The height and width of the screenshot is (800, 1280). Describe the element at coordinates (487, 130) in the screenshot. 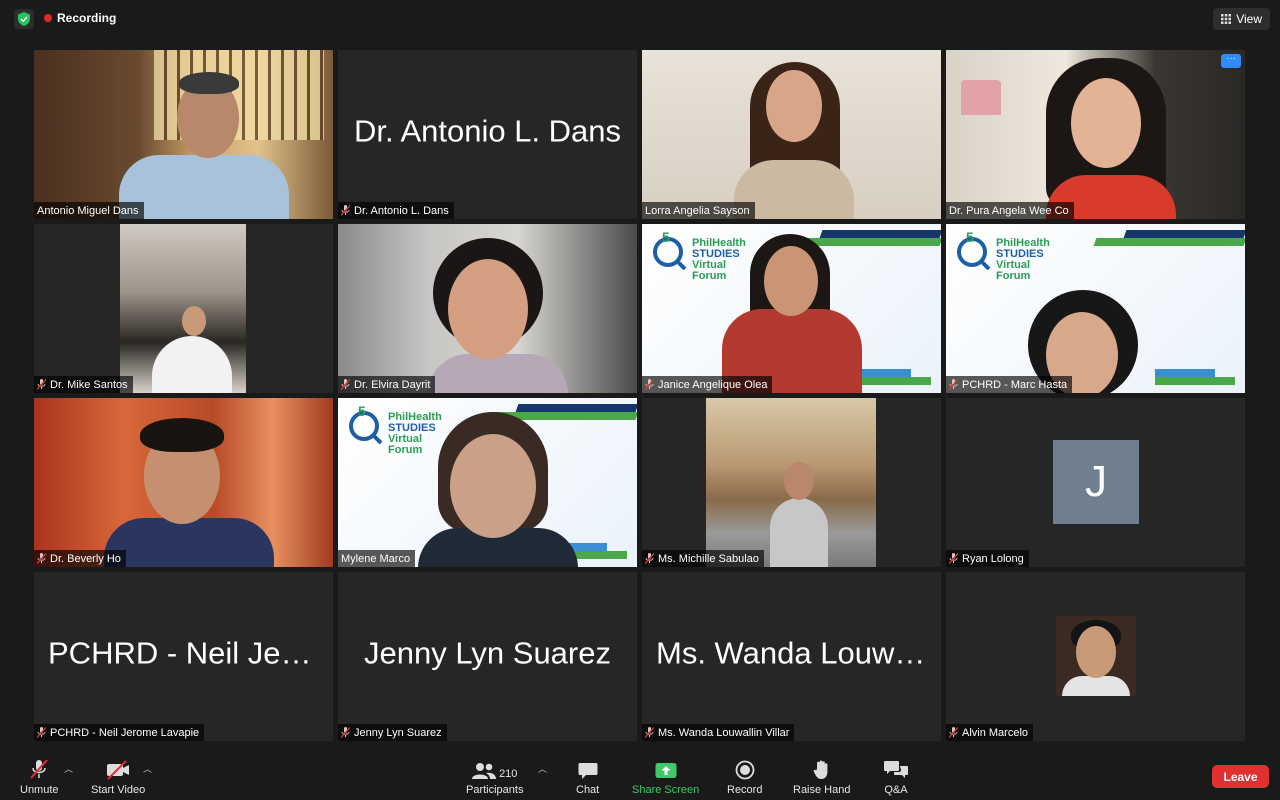

I see `participant-display-name: Dr. Antonio L. Dans` at that location.